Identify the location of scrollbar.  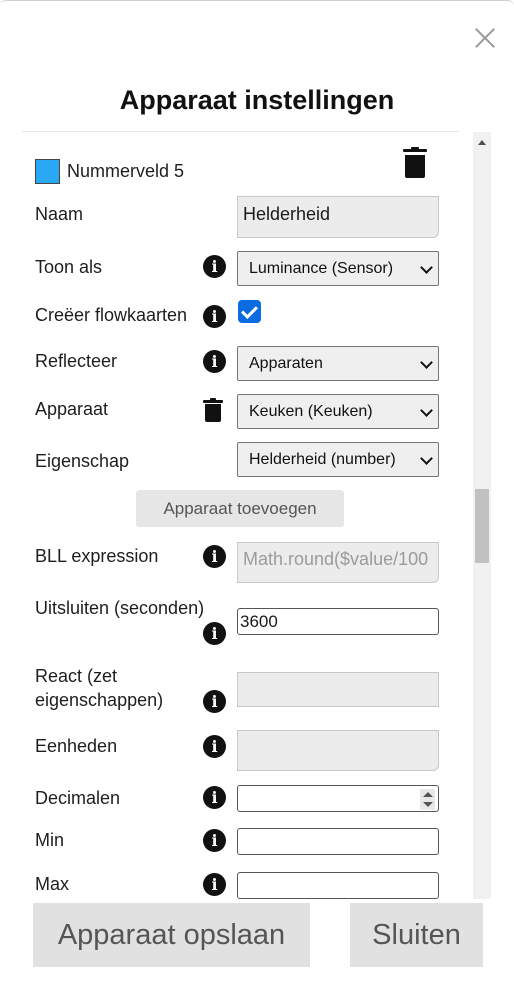
(482, 515).